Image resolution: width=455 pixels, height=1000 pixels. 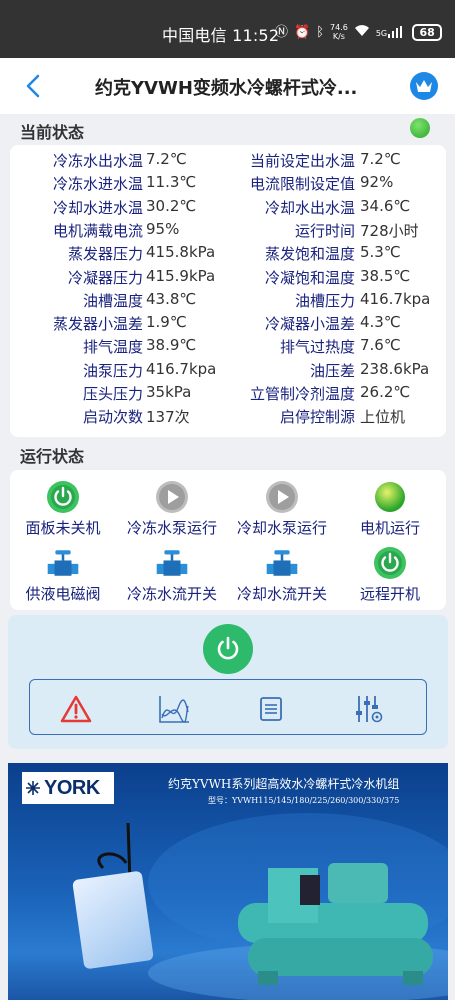 I want to click on param-value: 95%, so click(x=163, y=228).